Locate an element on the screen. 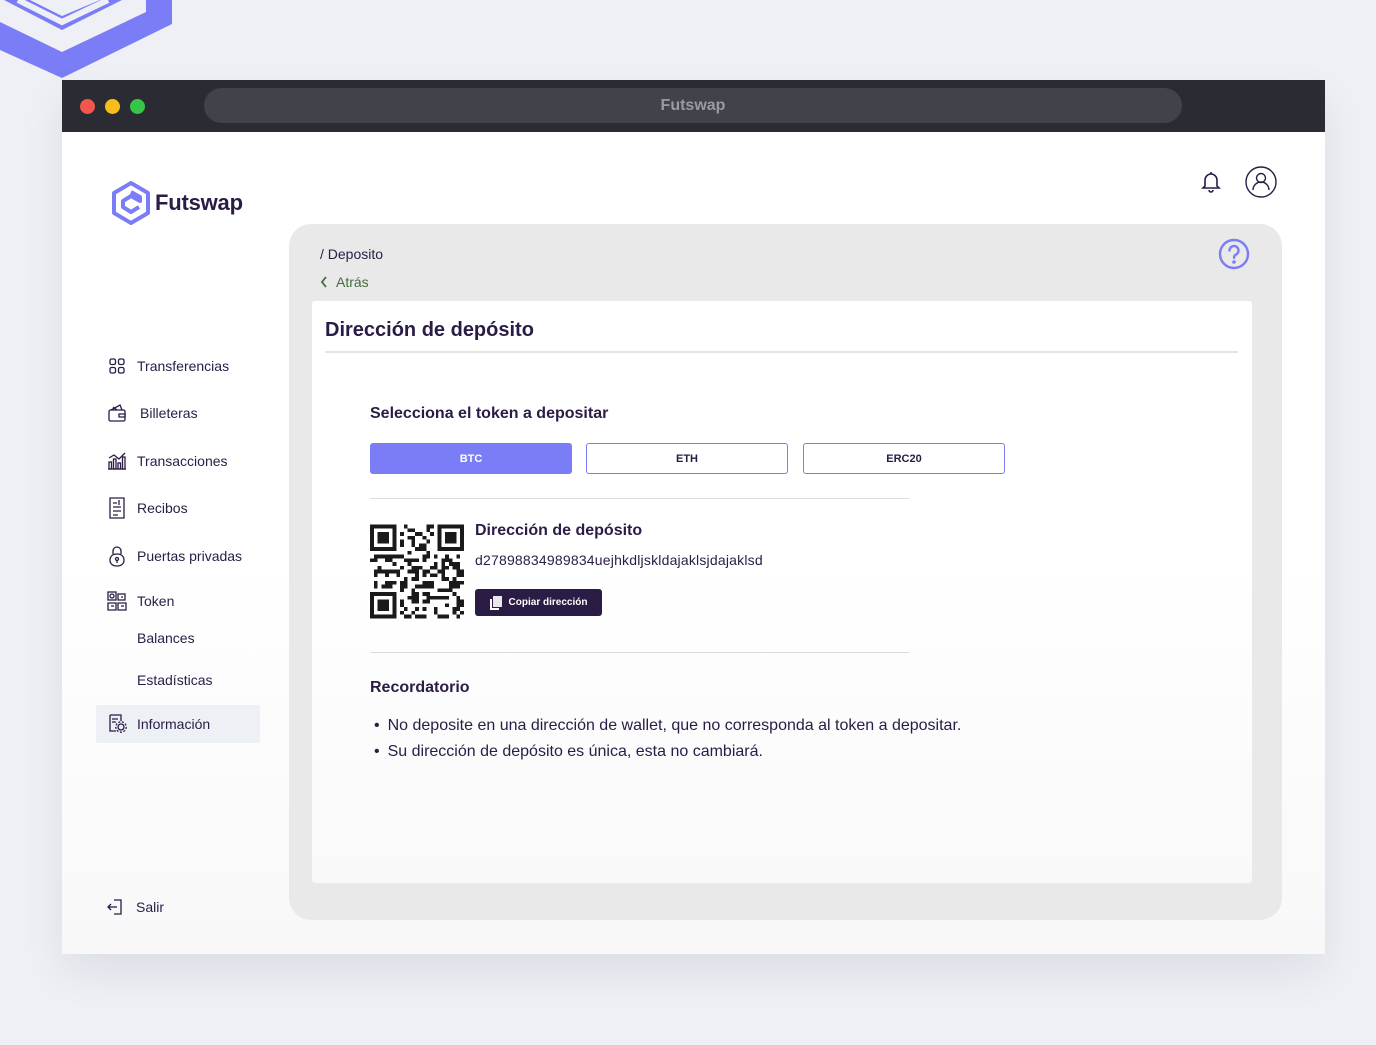 This screenshot has width=1376, height=1045. card-title: Dirección de depósito is located at coordinates (429, 330).